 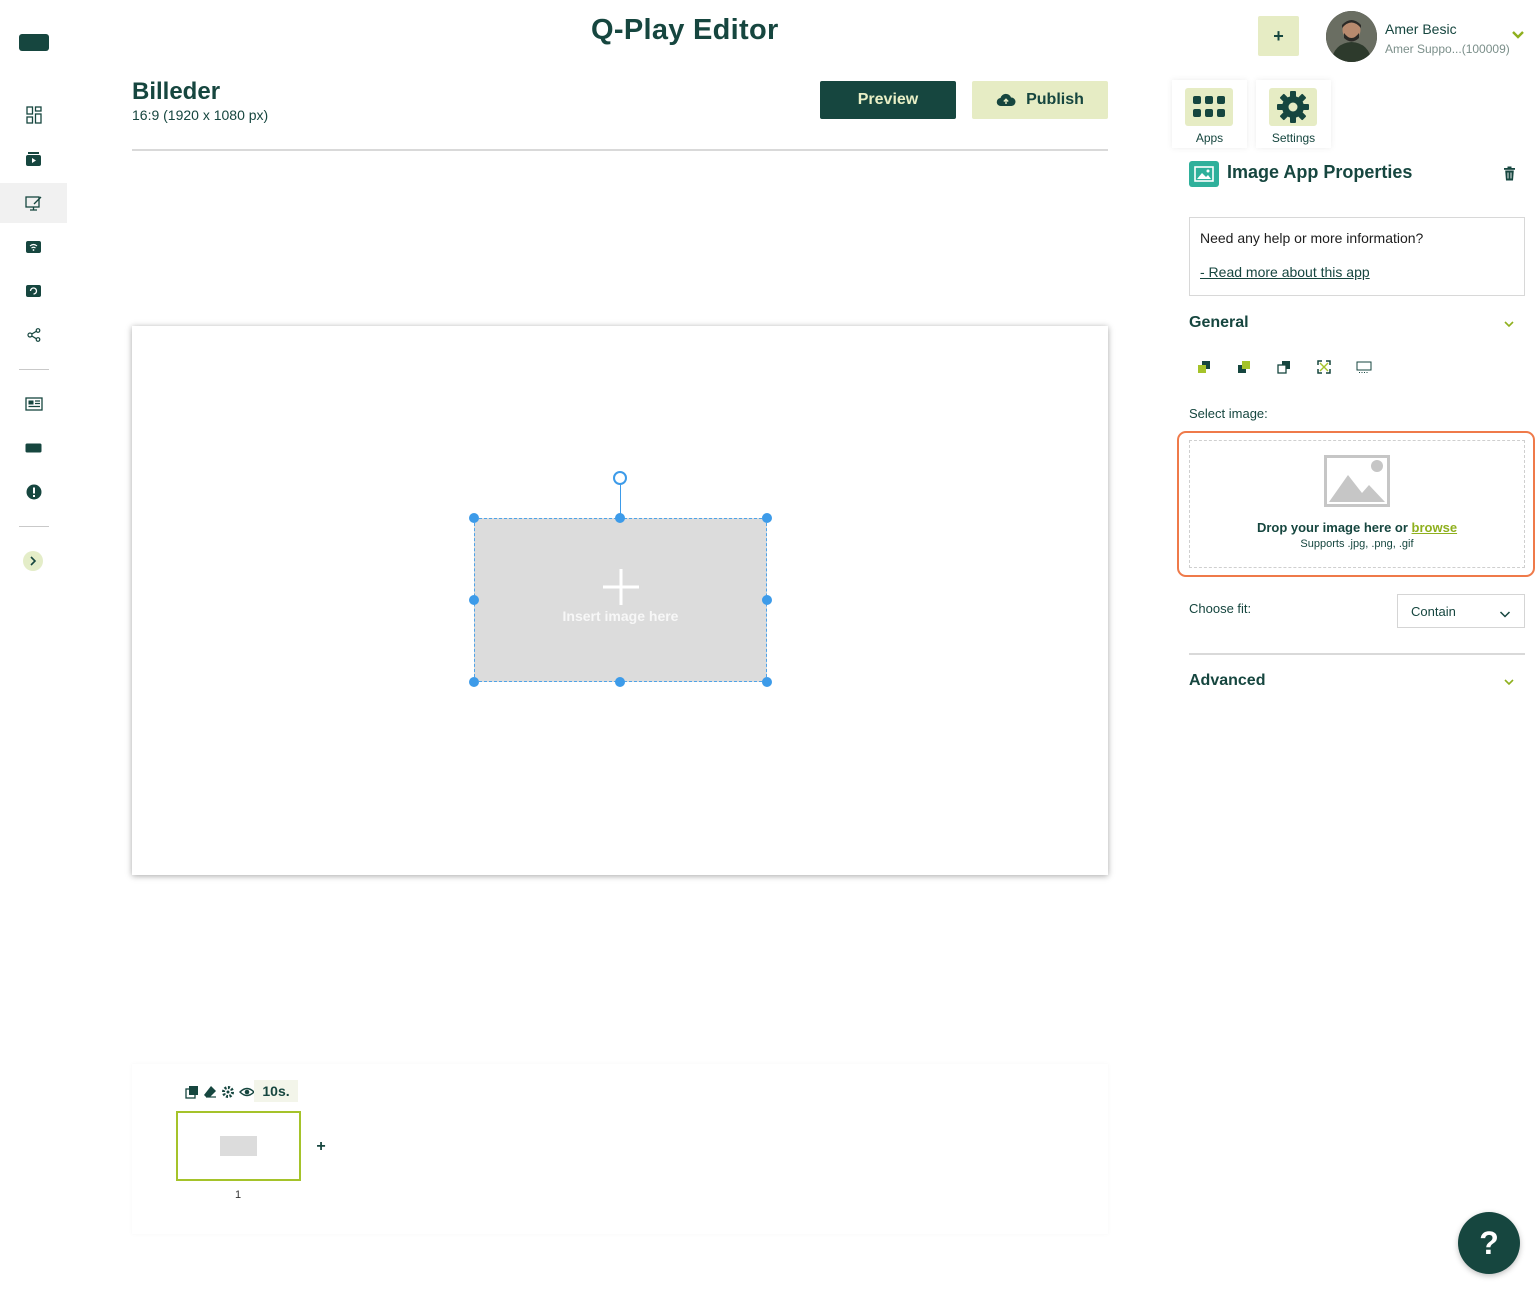 I want to click on resize-handle-bottom-right, so click(x=767, y=682).